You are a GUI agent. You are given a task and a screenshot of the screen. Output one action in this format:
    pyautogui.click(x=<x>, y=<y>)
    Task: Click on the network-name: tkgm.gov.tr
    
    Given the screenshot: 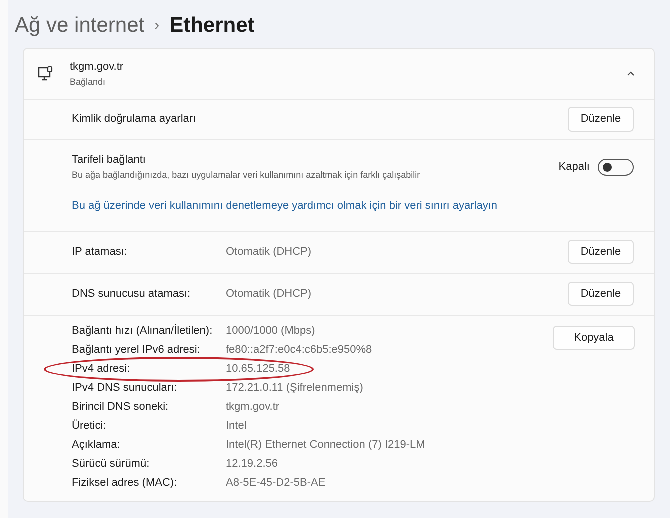 What is the action you would take?
    pyautogui.click(x=97, y=67)
    